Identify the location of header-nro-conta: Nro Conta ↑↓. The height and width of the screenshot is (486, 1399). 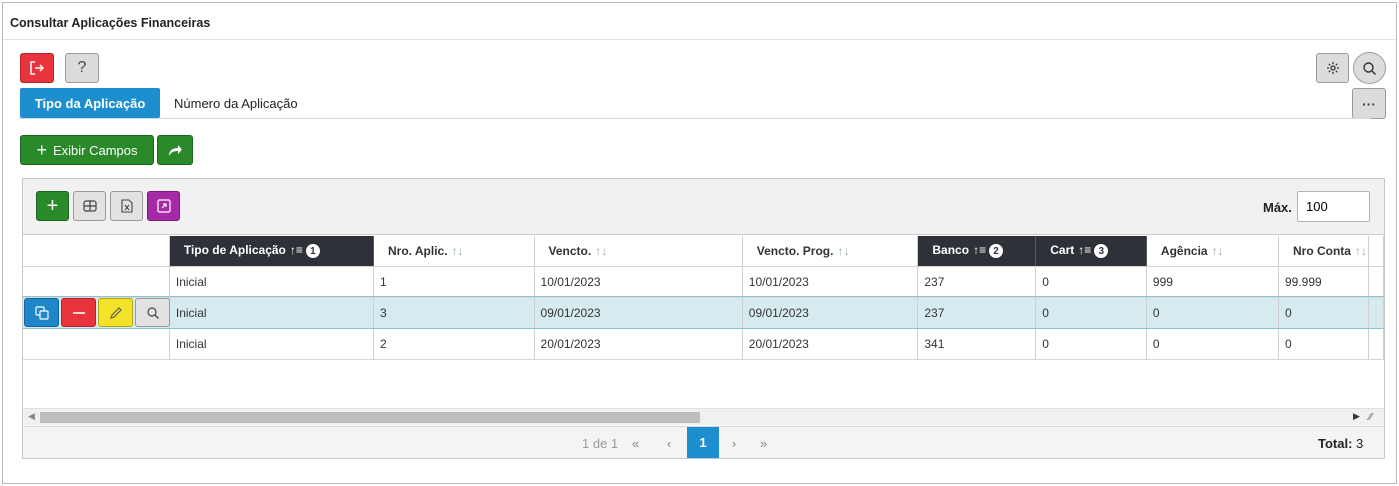
(1324, 251).